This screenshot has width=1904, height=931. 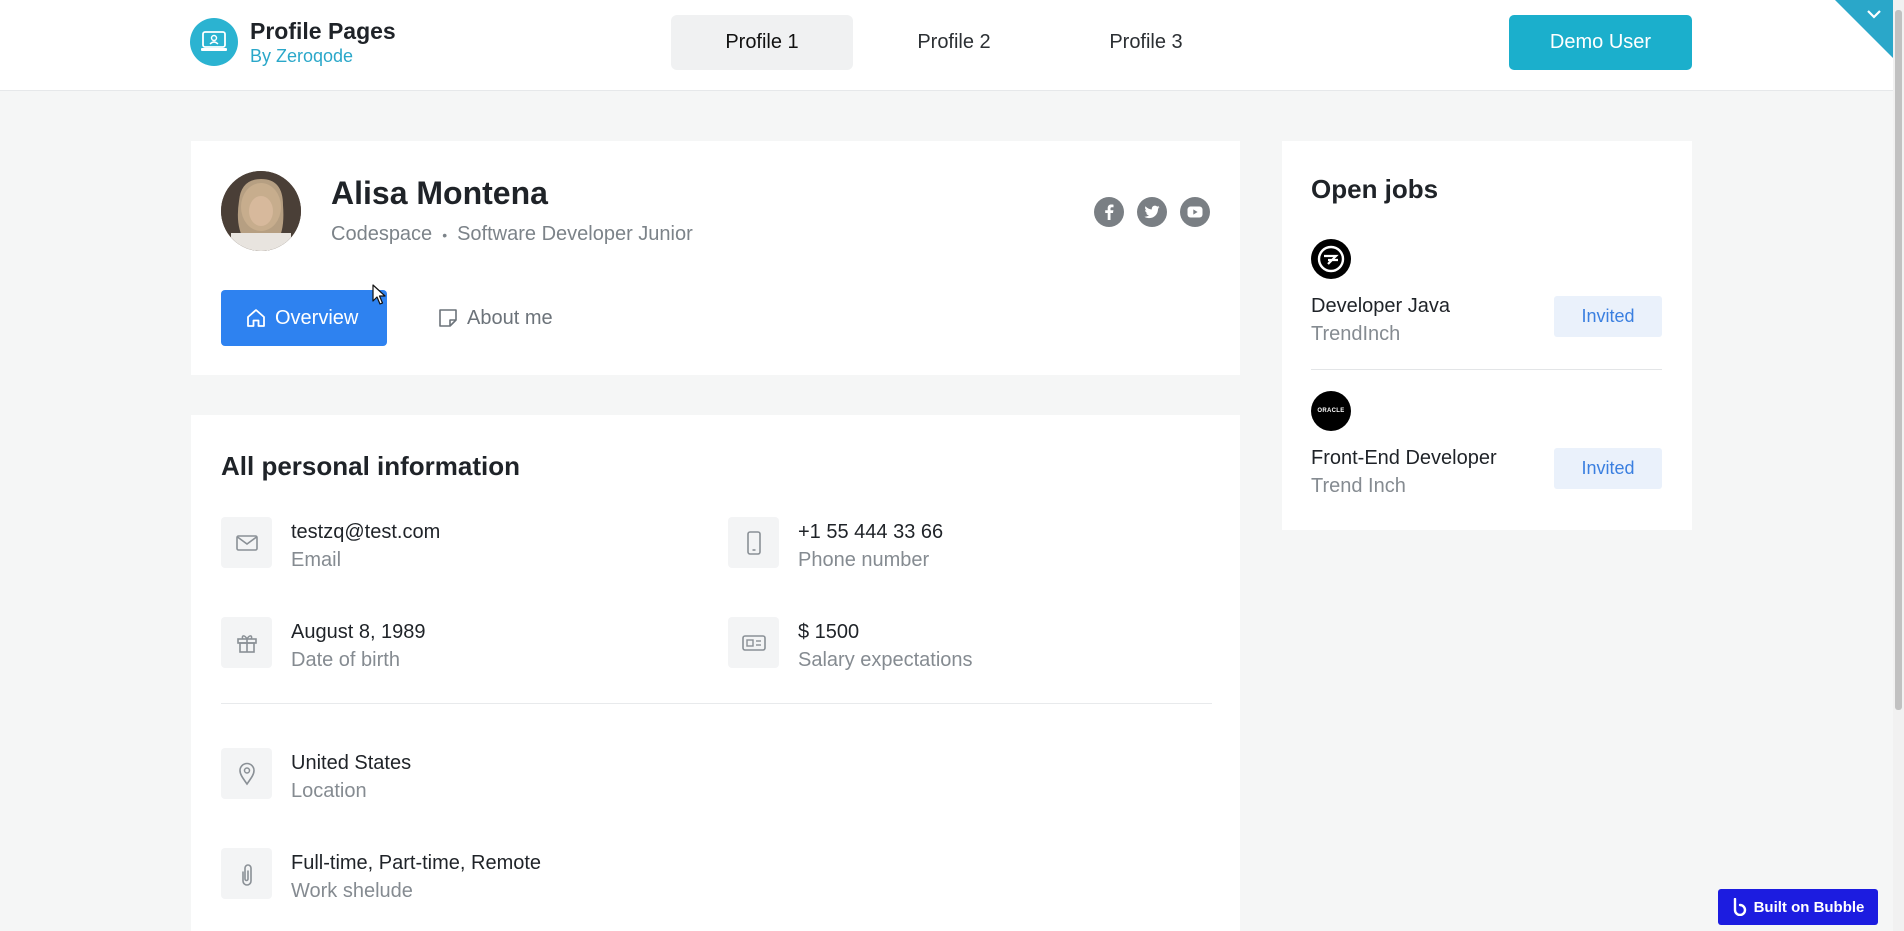 What do you see at coordinates (716, 703) in the screenshot?
I see `section-divider` at bounding box center [716, 703].